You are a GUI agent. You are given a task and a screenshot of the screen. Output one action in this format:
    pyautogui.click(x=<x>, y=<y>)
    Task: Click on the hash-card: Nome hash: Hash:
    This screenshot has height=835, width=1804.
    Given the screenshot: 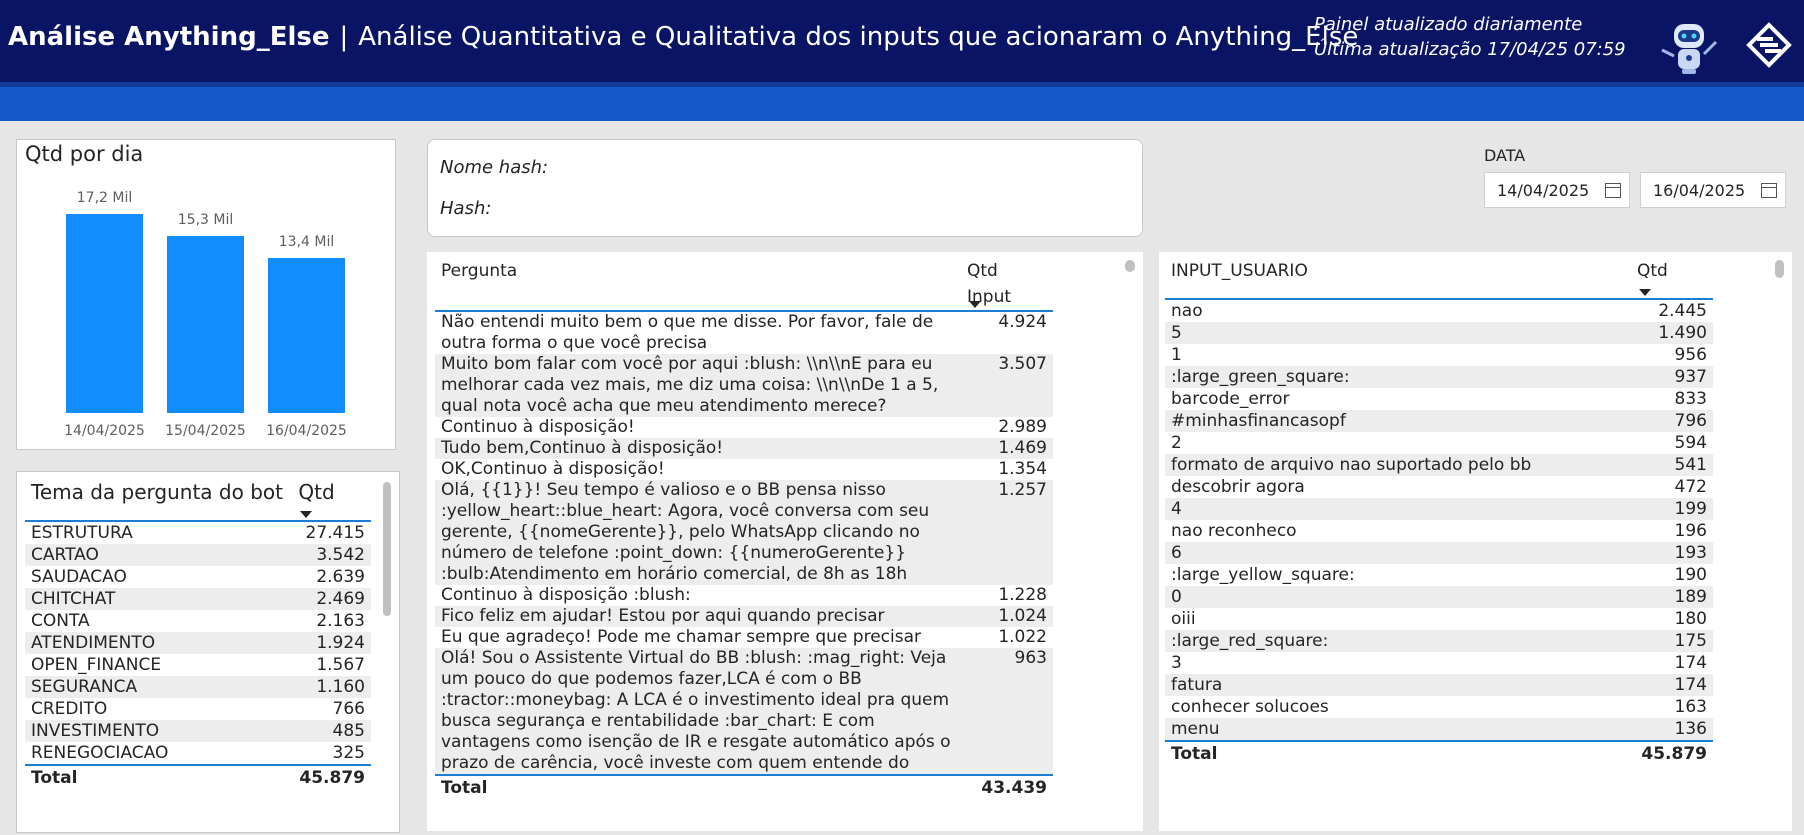 What is the action you would take?
    pyautogui.click(x=785, y=188)
    